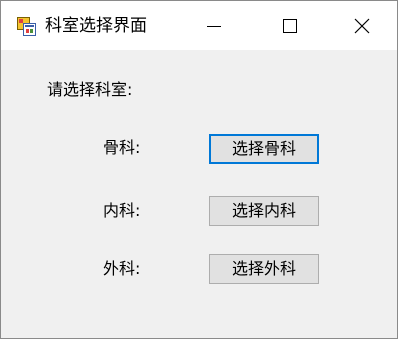  I want to click on orthopedics-label: 骨科:, so click(122, 147).